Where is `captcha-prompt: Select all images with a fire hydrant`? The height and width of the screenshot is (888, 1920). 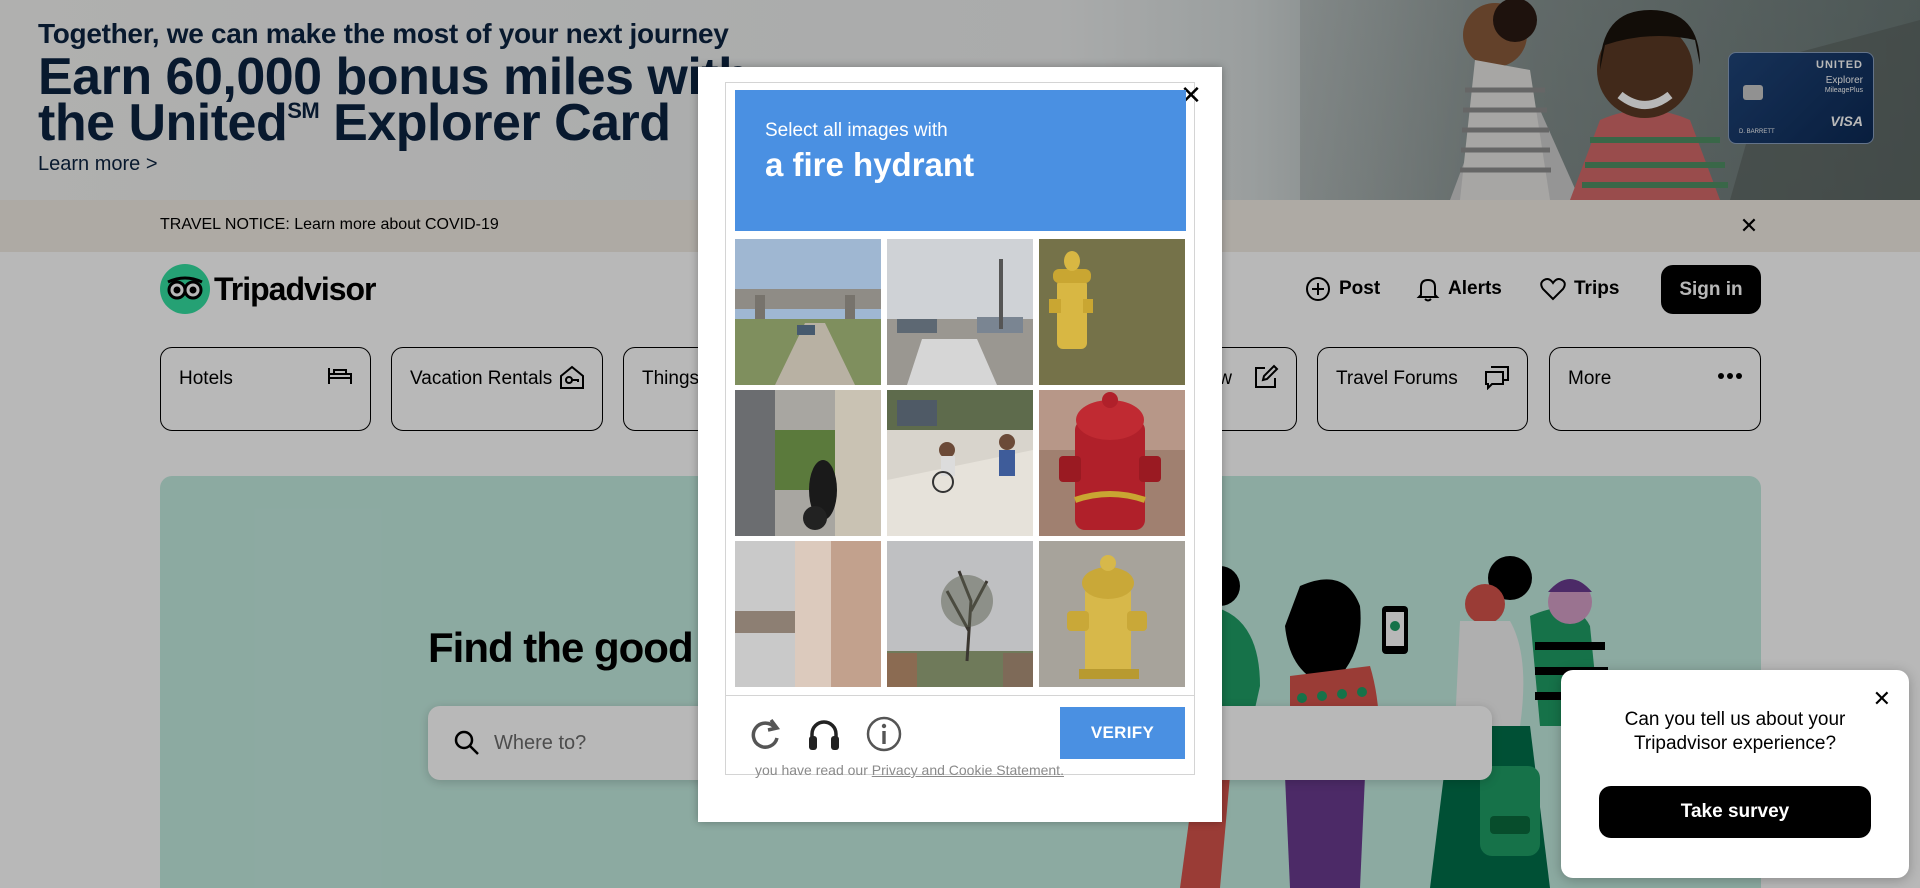
captcha-prompt: Select all images with a fire hydrant is located at coordinates (960, 160).